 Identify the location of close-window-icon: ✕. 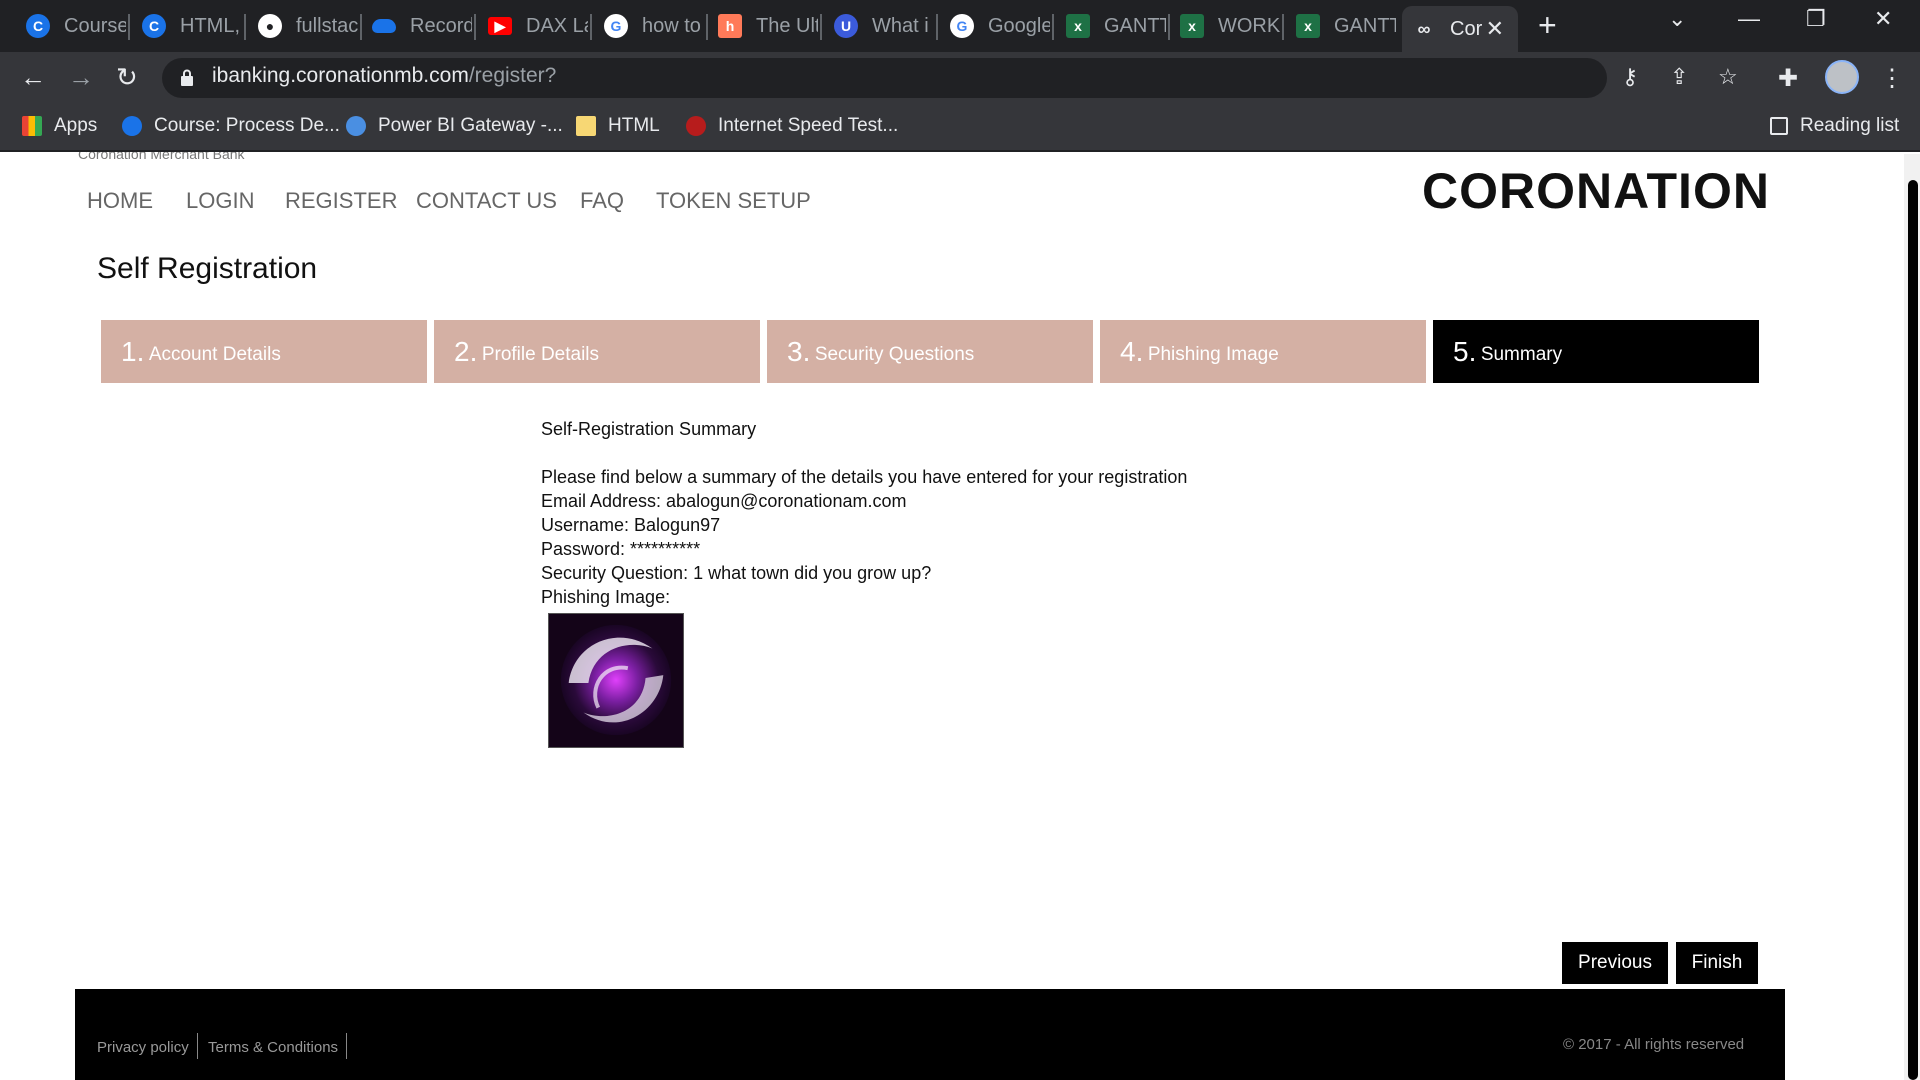
(1883, 19).